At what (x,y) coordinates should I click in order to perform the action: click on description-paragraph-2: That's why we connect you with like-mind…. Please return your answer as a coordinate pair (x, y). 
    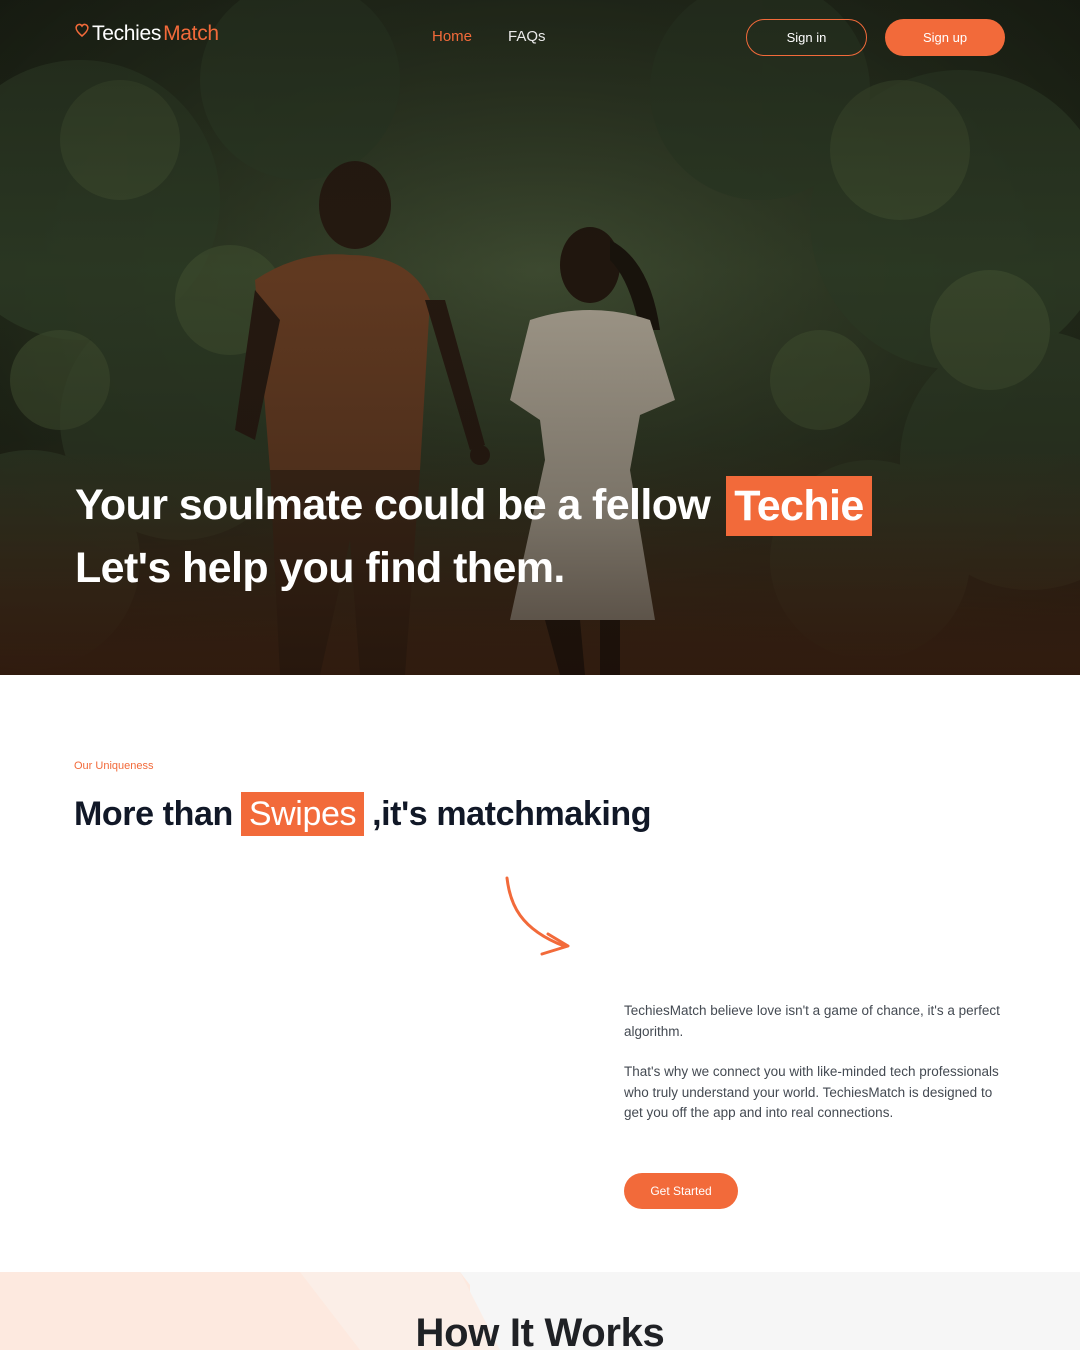
    Looking at the image, I should click on (811, 1092).